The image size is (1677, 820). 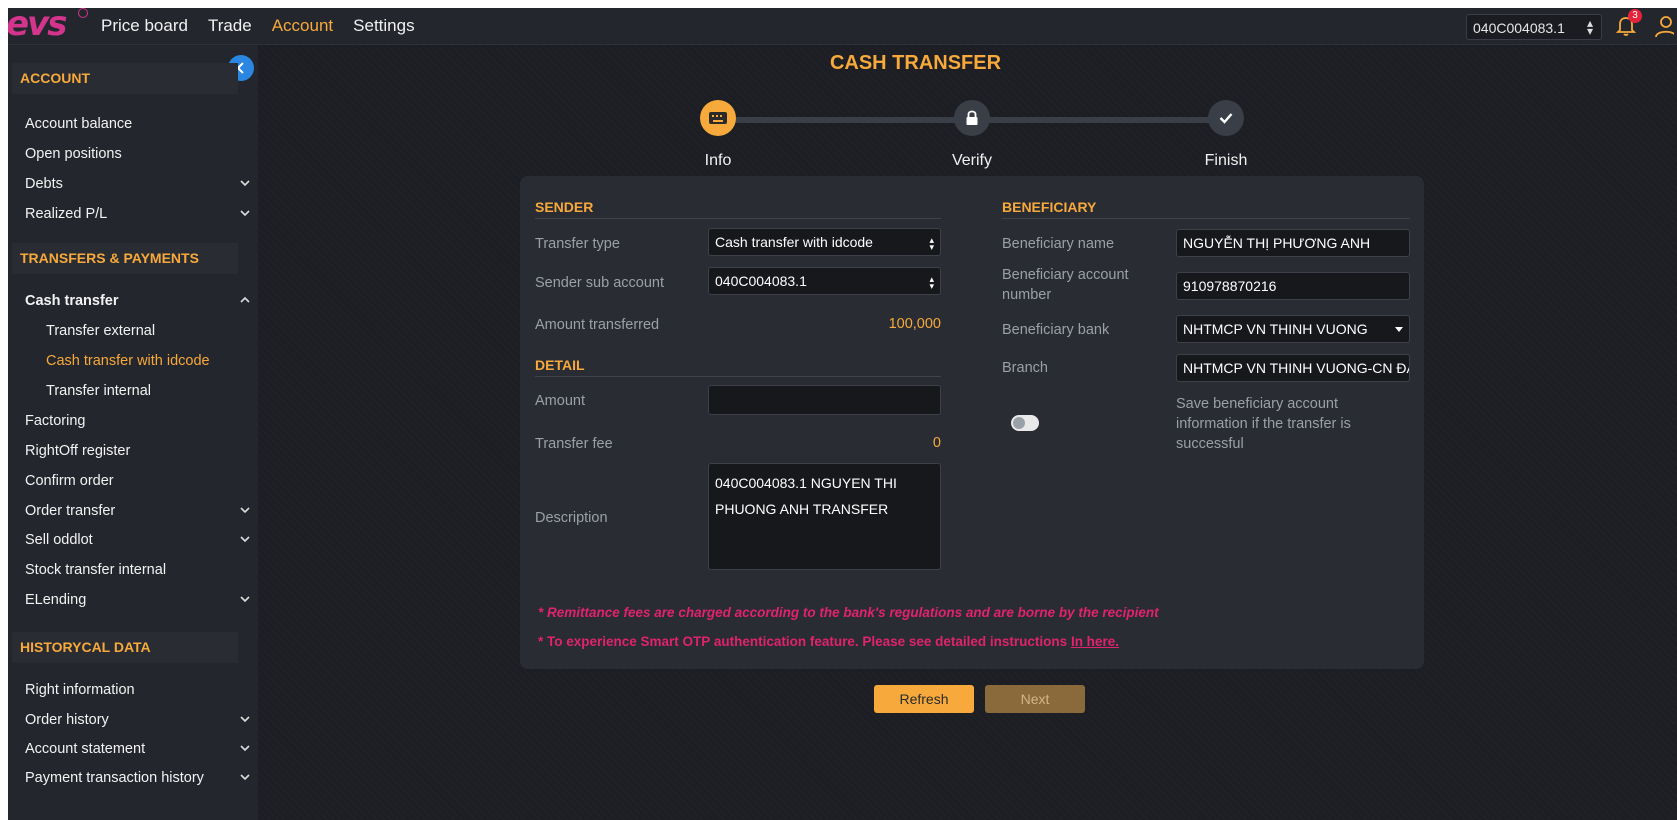 What do you see at coordinates (137, 511) in the screenshot?
I see `sidebar-item-order-transfer: Order transfer` at bounding box center [137, 511].